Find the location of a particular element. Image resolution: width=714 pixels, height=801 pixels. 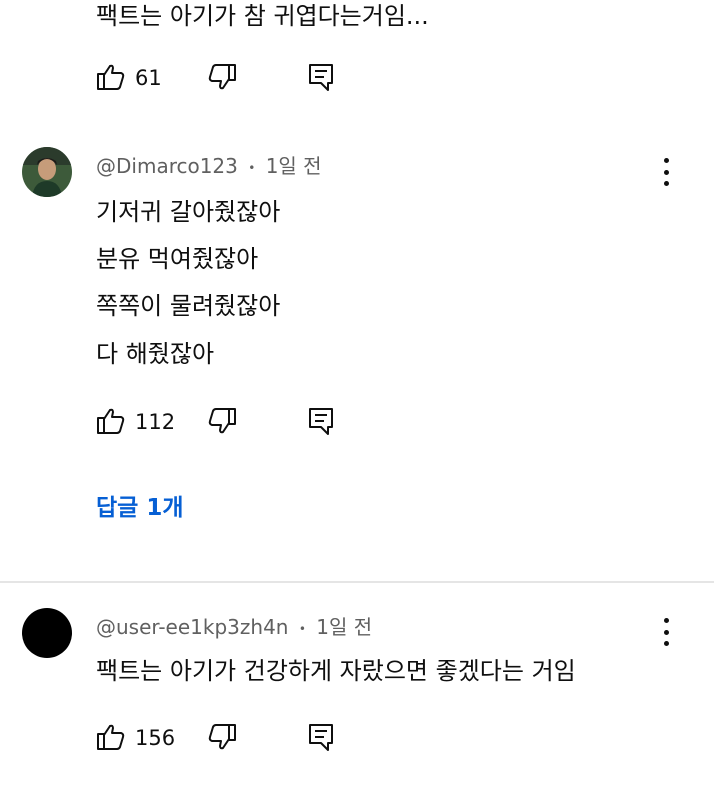

comment-line: 기저귀 갈아줬잖아 is located at coordinates (188, 212).